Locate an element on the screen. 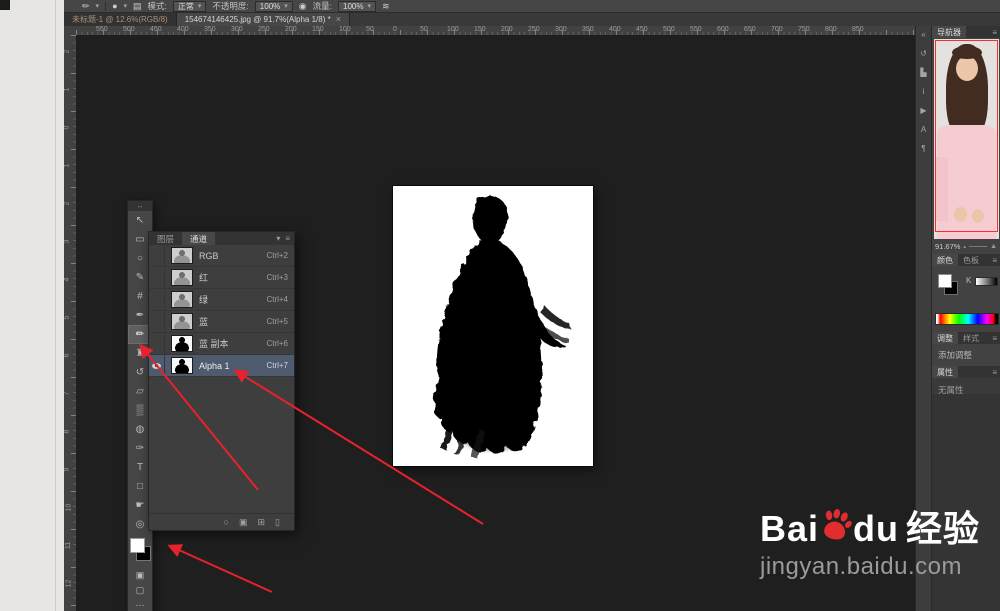 The image size is (1000, 611). tab-swatches: 色板 is located at coordinates (971, 260).